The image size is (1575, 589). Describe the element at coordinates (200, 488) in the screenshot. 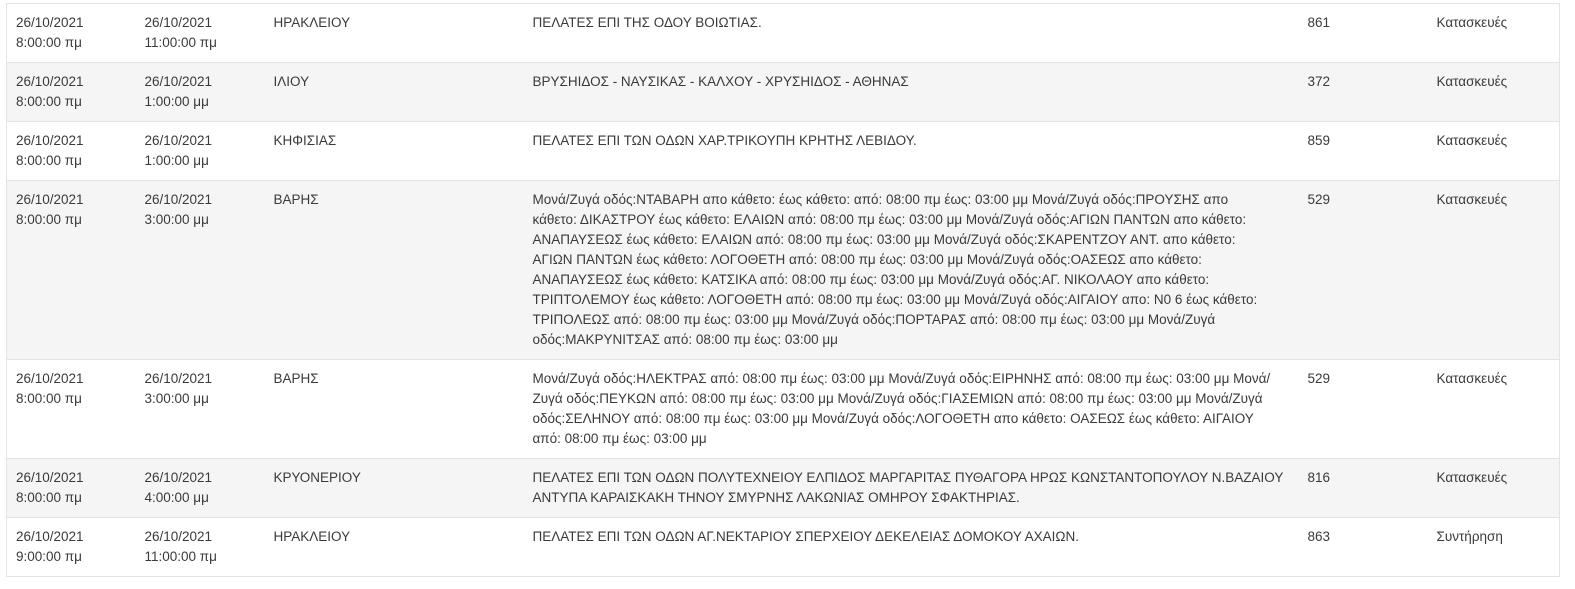

I see `end-datetime-cell: 26/10/2021 4:00:00 μμ` at that location.